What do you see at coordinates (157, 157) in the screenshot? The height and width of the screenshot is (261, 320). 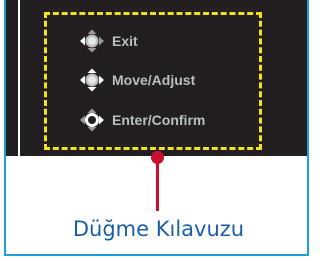 I see `callout-dot` at bounding box center [157, 157].